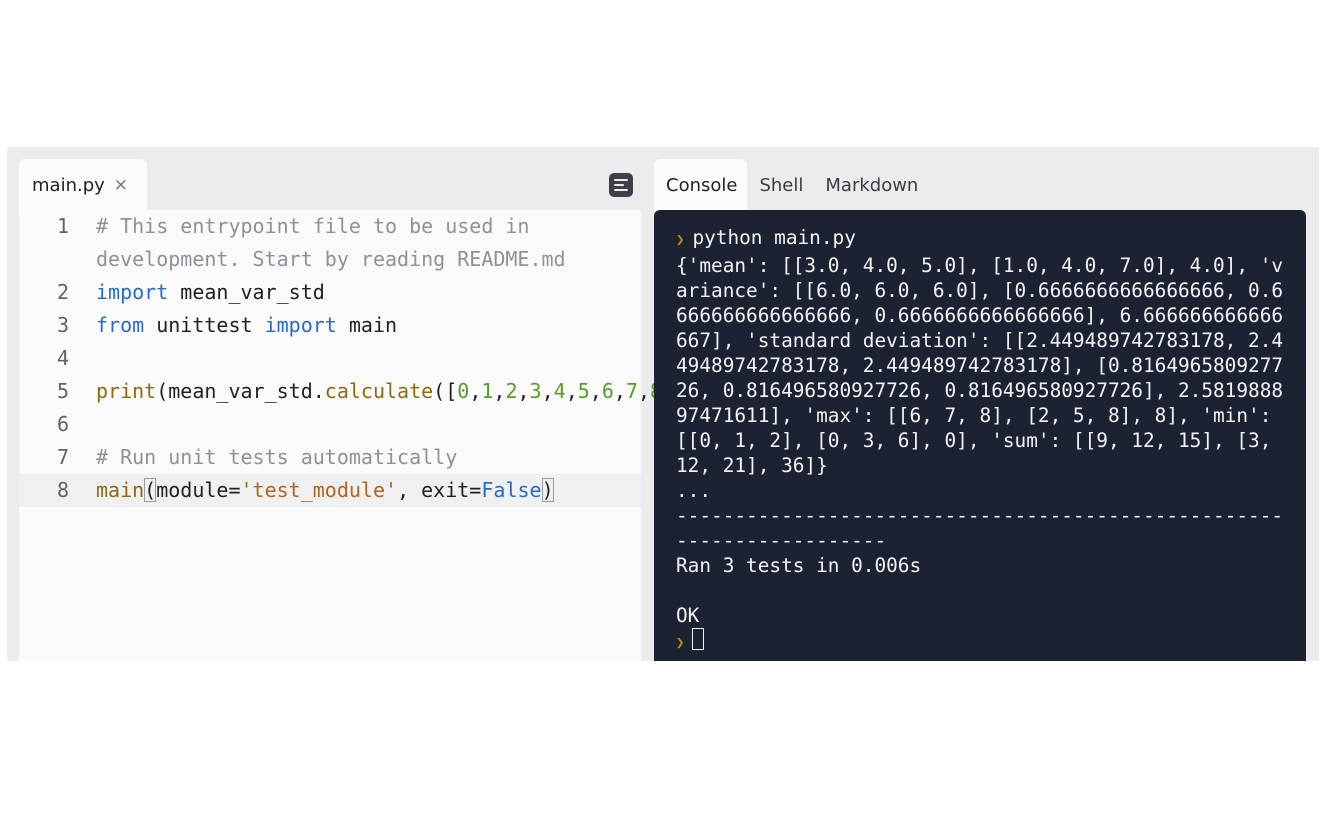 This screenshot has width=1325, height=839. I want to click on token-plain: (mean_var_std., so click(240, 391).